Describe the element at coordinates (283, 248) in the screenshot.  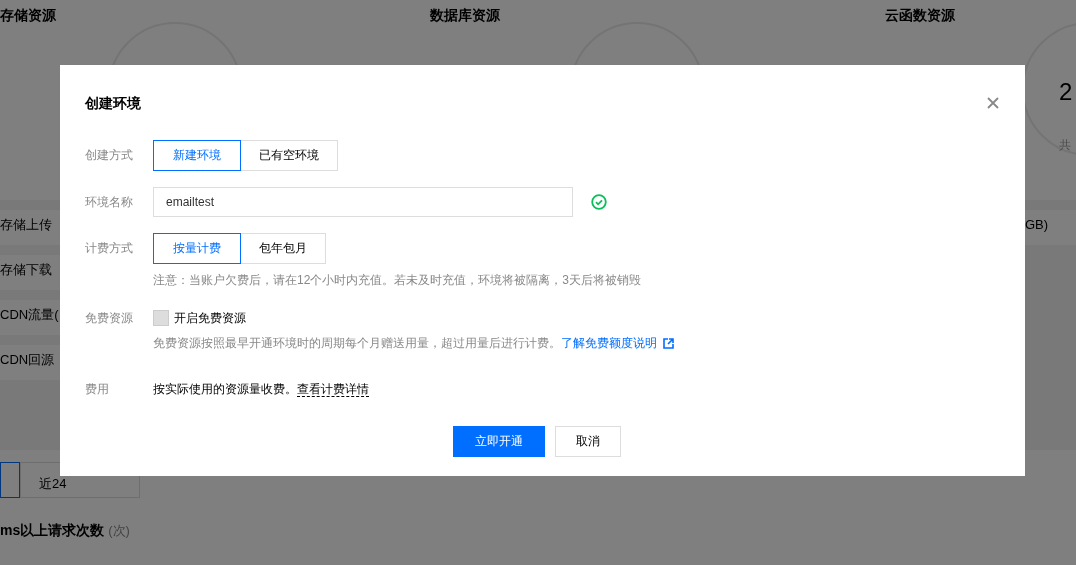
I see `segment-option: 包年包月` at that location.